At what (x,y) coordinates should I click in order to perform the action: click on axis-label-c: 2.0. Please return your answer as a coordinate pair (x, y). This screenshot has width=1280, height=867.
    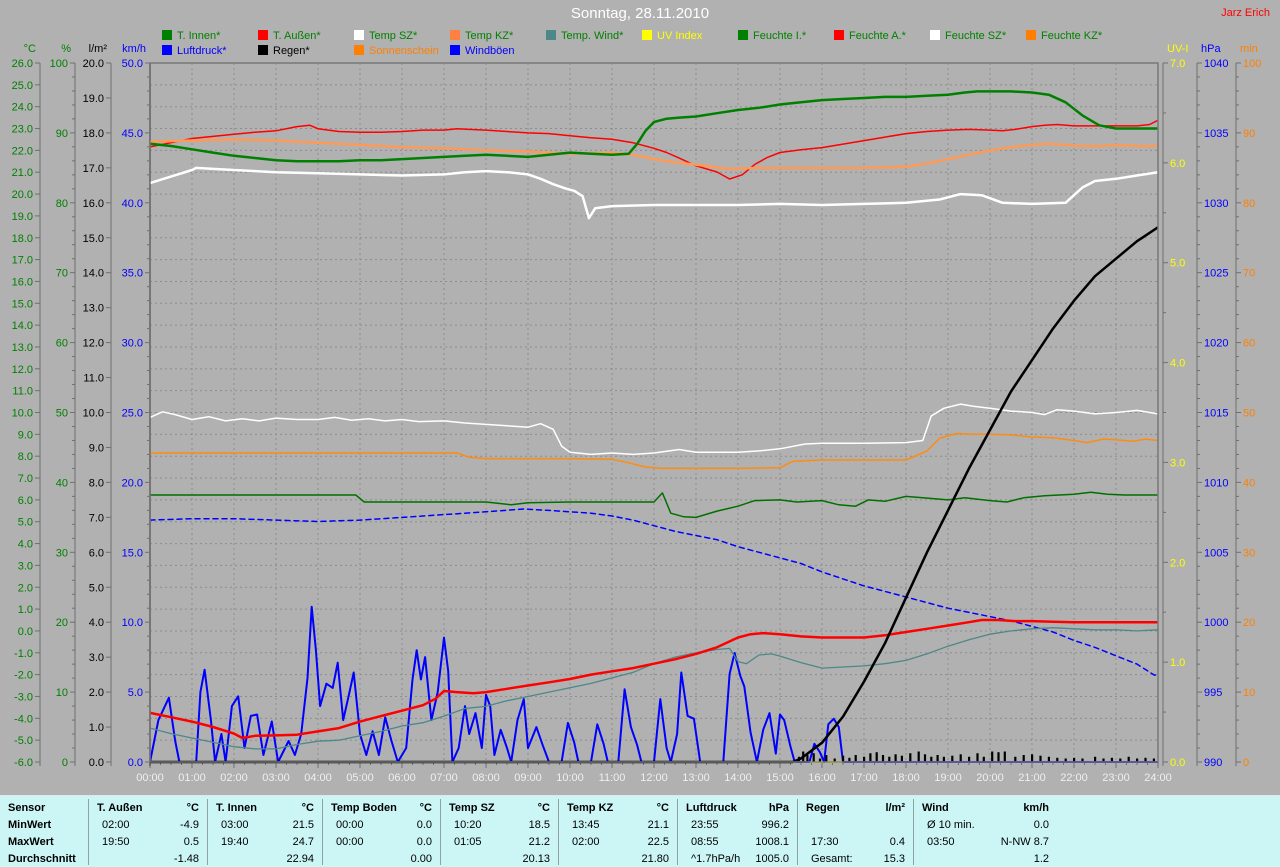
    Looking at the image, I should click on (25, 588).